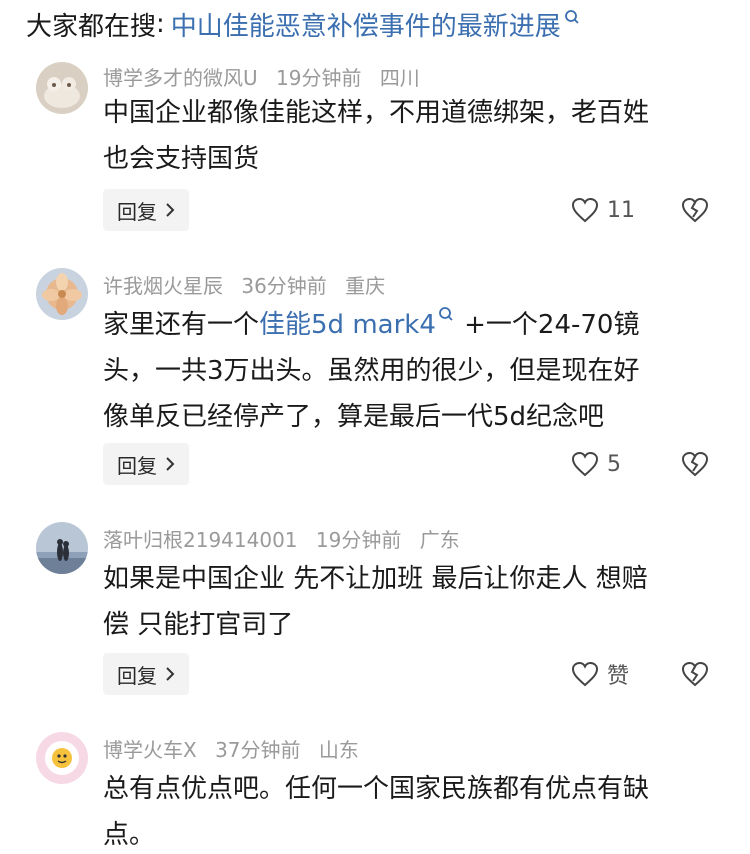 Image resolution: width=750 pixels, height=854 pixels. I want to click on comment-meta: 博学火车X 37分钟前 山东, so click(237, 748).